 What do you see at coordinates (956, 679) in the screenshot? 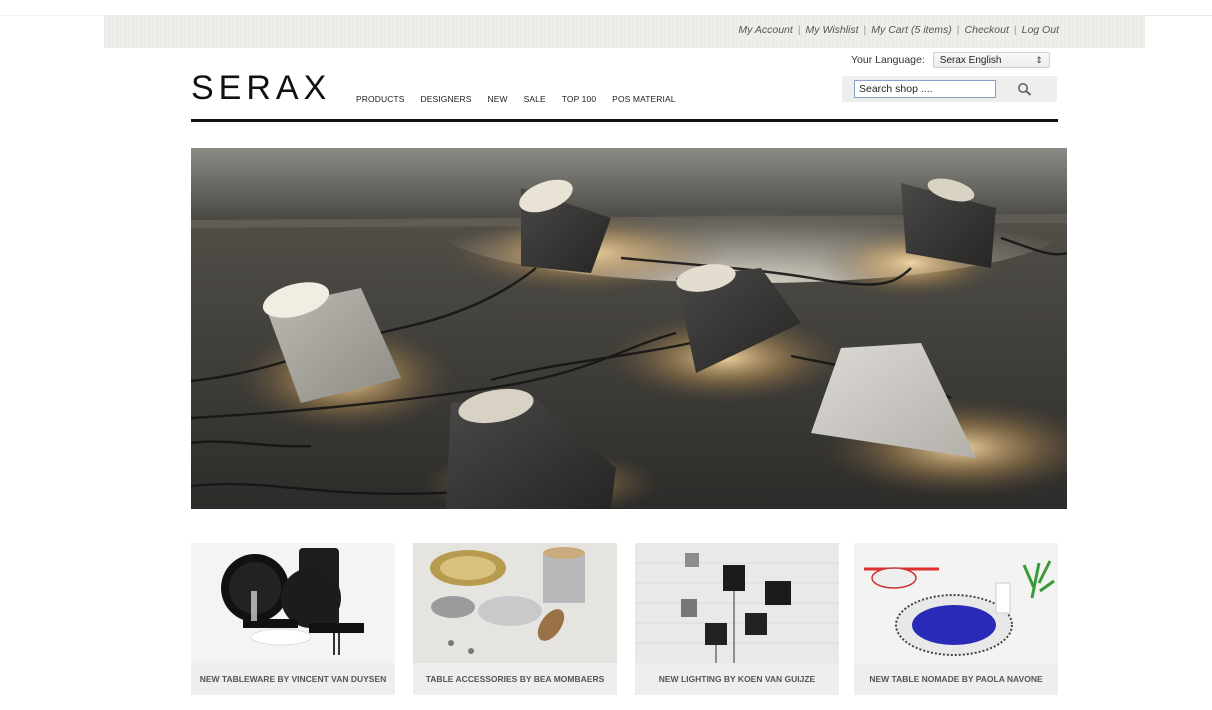
I see `tile-caption: NEW TABLE NOMADE BY PAOLA NAVONE` at bounding box center [956, 679].